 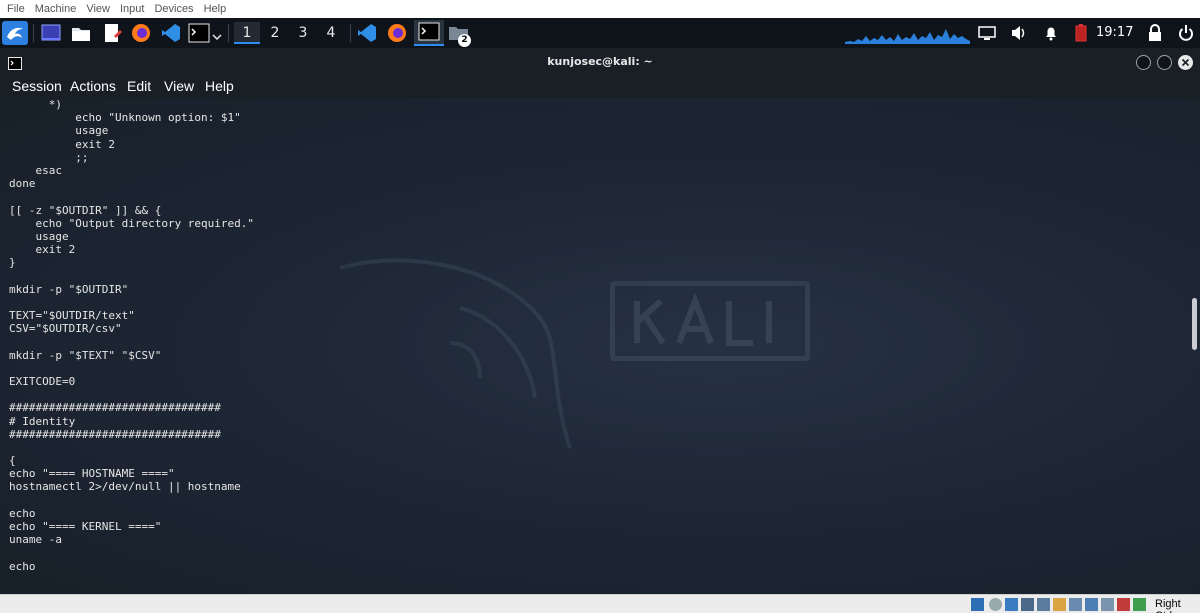 What do you see at coordinates (977, 604) in the screenshot?
I see `hard-disk-icon` at bounding box center [977, 604].